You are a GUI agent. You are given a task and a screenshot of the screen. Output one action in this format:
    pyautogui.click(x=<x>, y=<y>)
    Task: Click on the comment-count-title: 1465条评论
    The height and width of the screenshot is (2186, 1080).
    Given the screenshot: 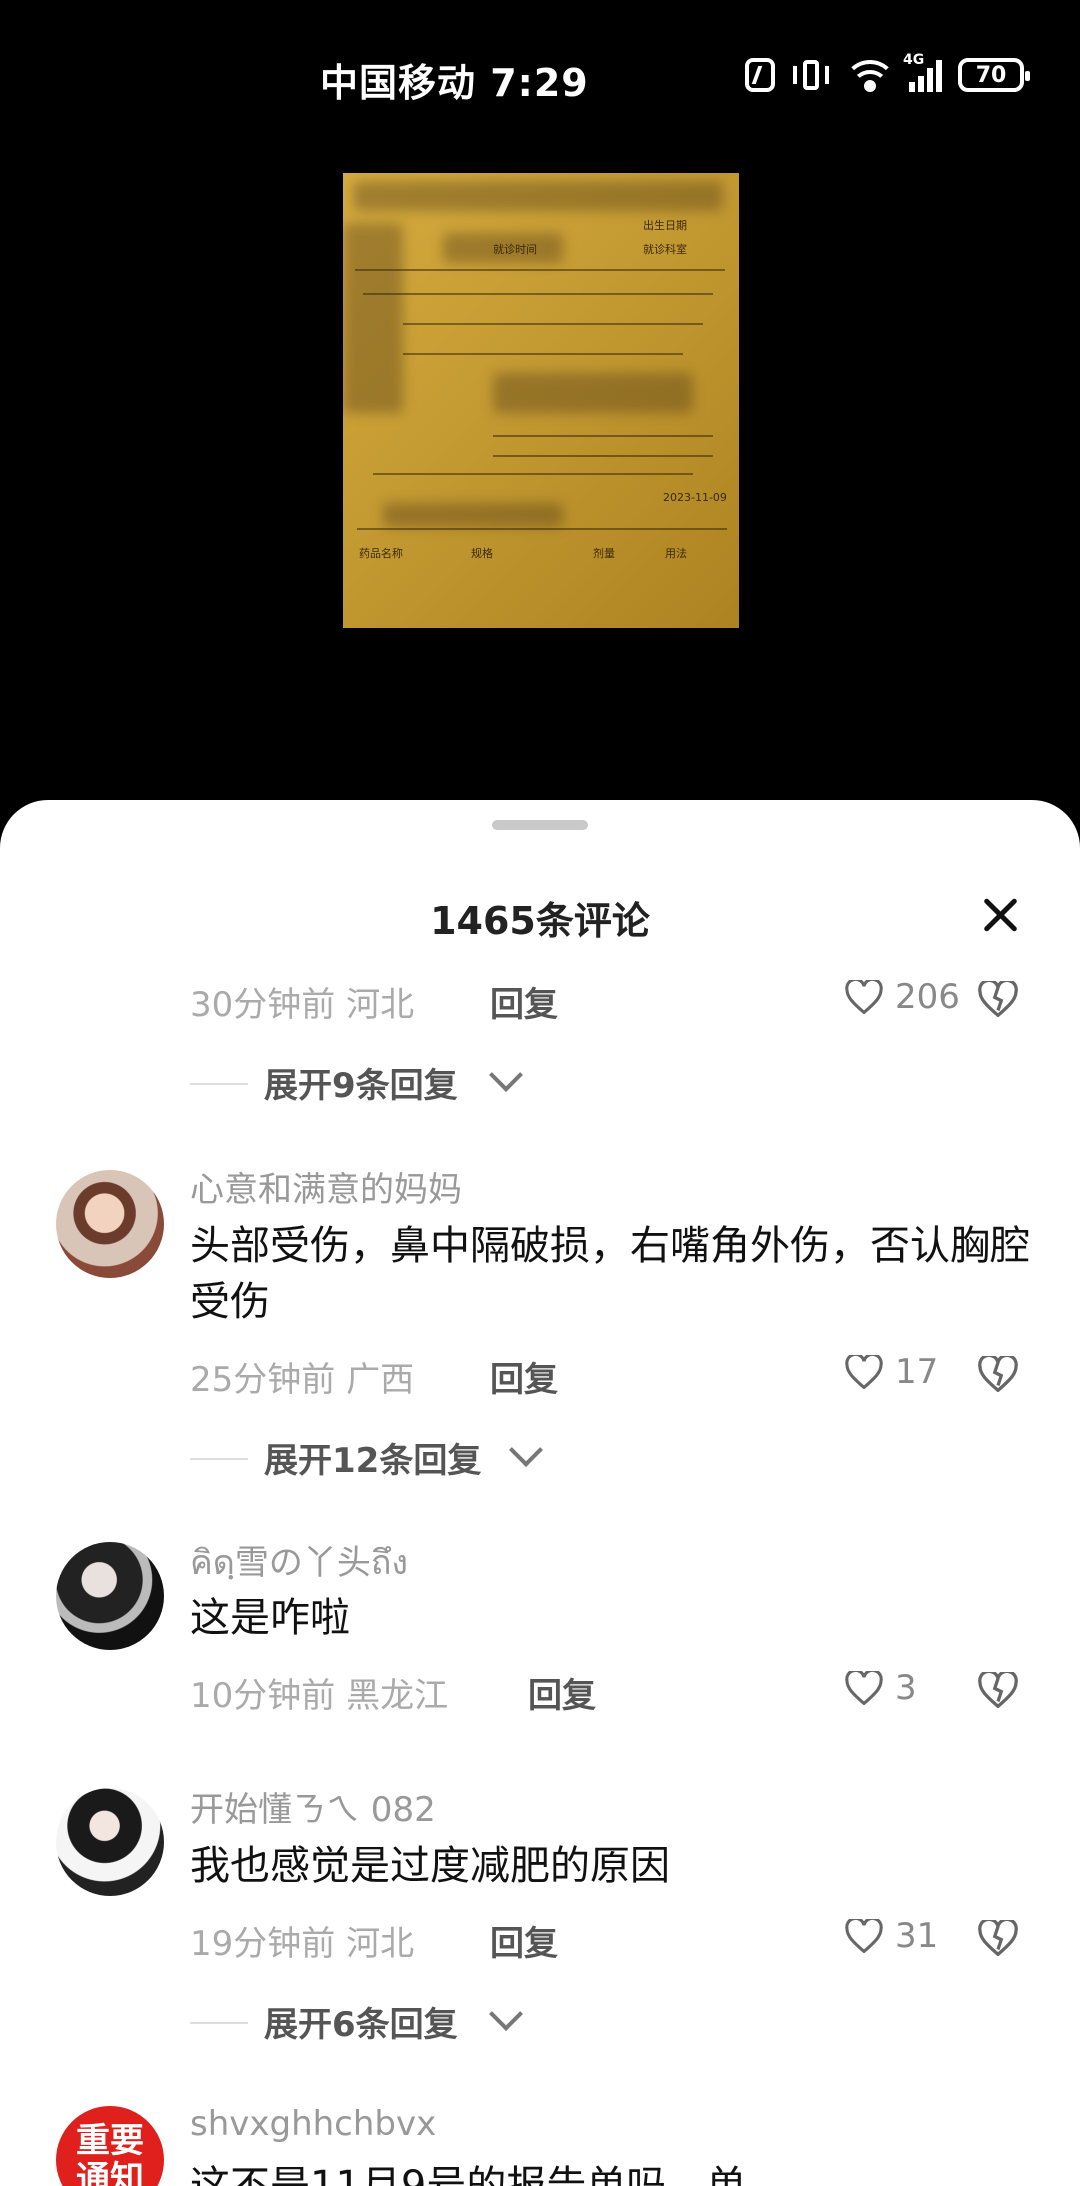 What is the action you would take?
    pyautogui.click(x=540, y=921)
    